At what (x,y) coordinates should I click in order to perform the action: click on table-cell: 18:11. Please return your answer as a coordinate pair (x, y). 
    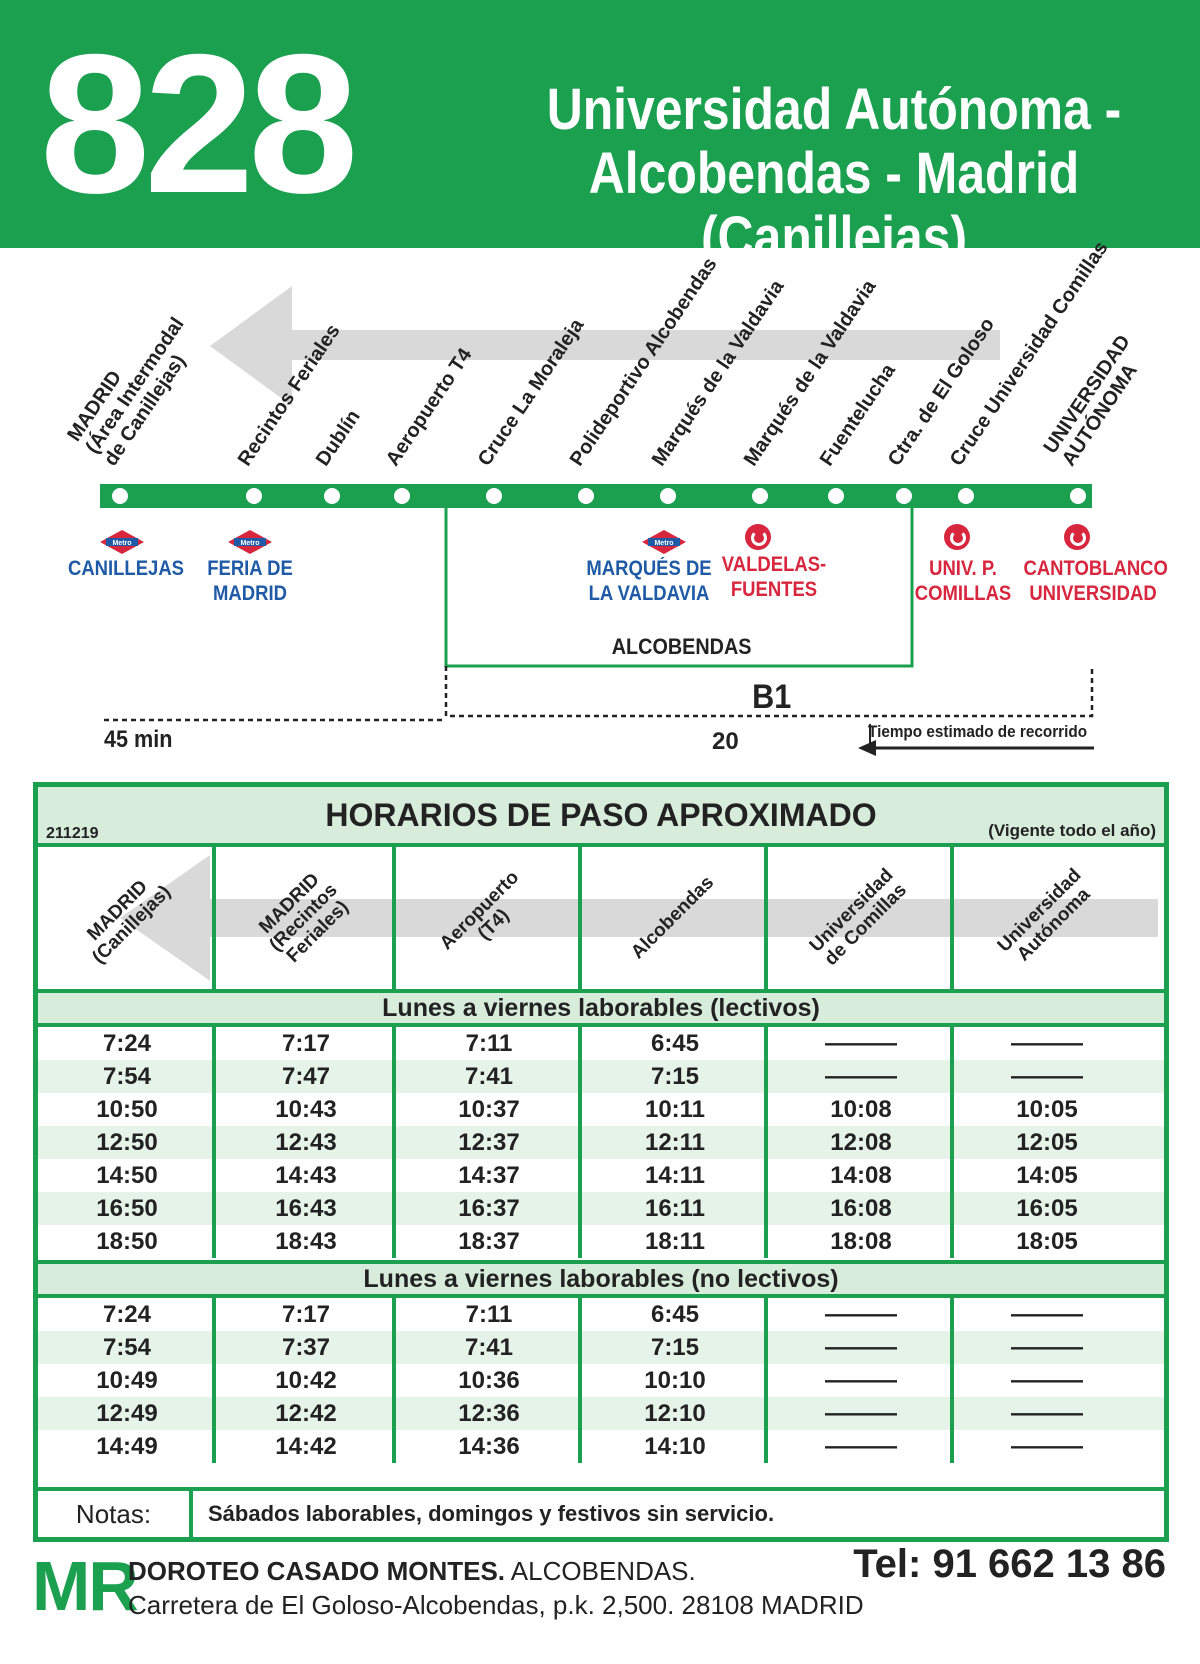
    Looking at the image, I should click on (675, 1241).